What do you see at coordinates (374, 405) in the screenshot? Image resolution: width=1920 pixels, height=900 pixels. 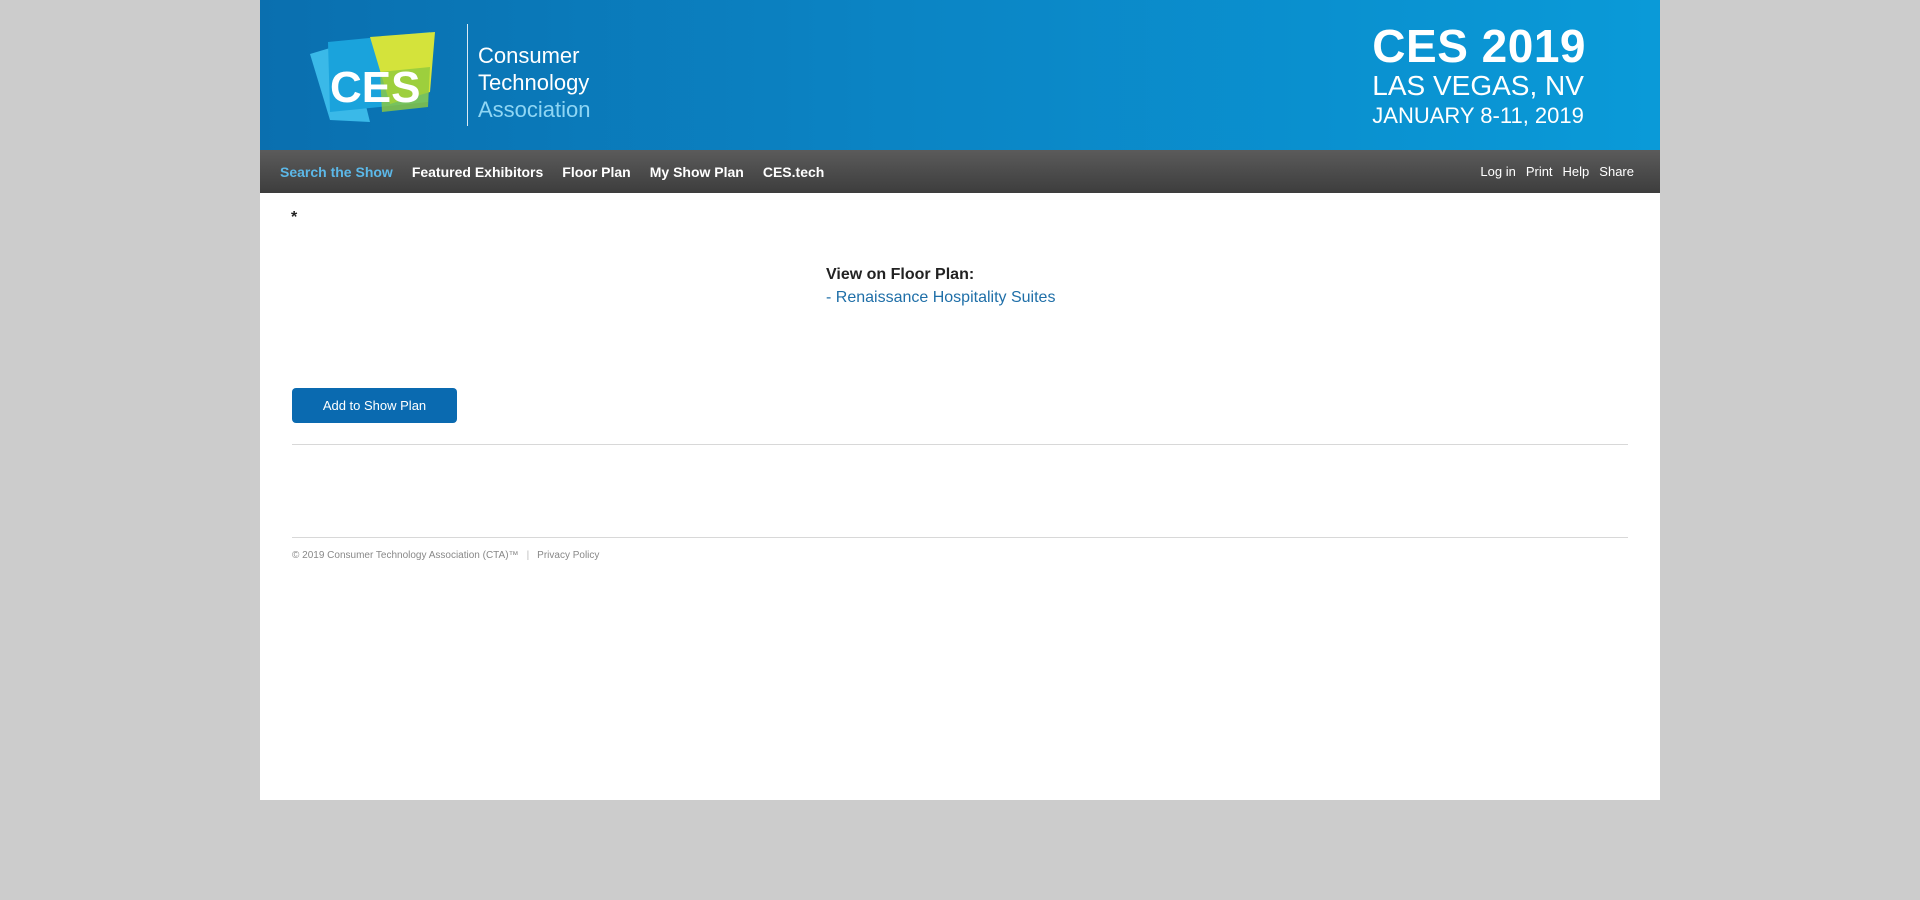 I see `add-to-show-plan-button: Add to Show Plan` at bounding box center [374, 405].